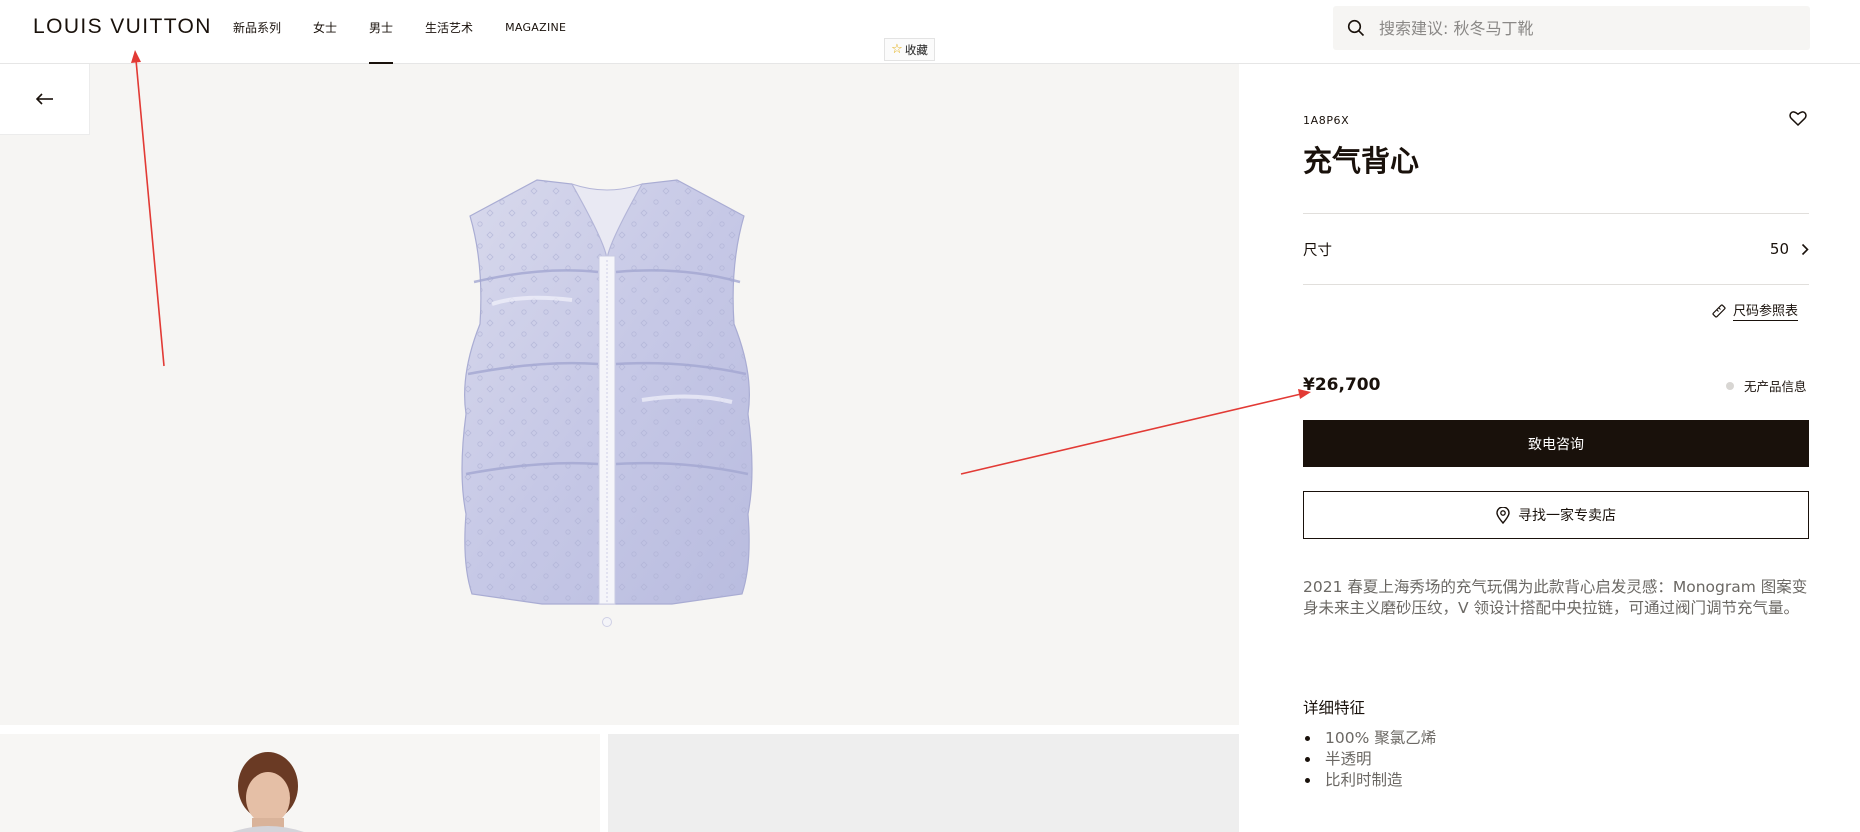 The width and height of the screenshot is (1860, 832). I want to click on chevron-right-icon, so click(1805, 249).